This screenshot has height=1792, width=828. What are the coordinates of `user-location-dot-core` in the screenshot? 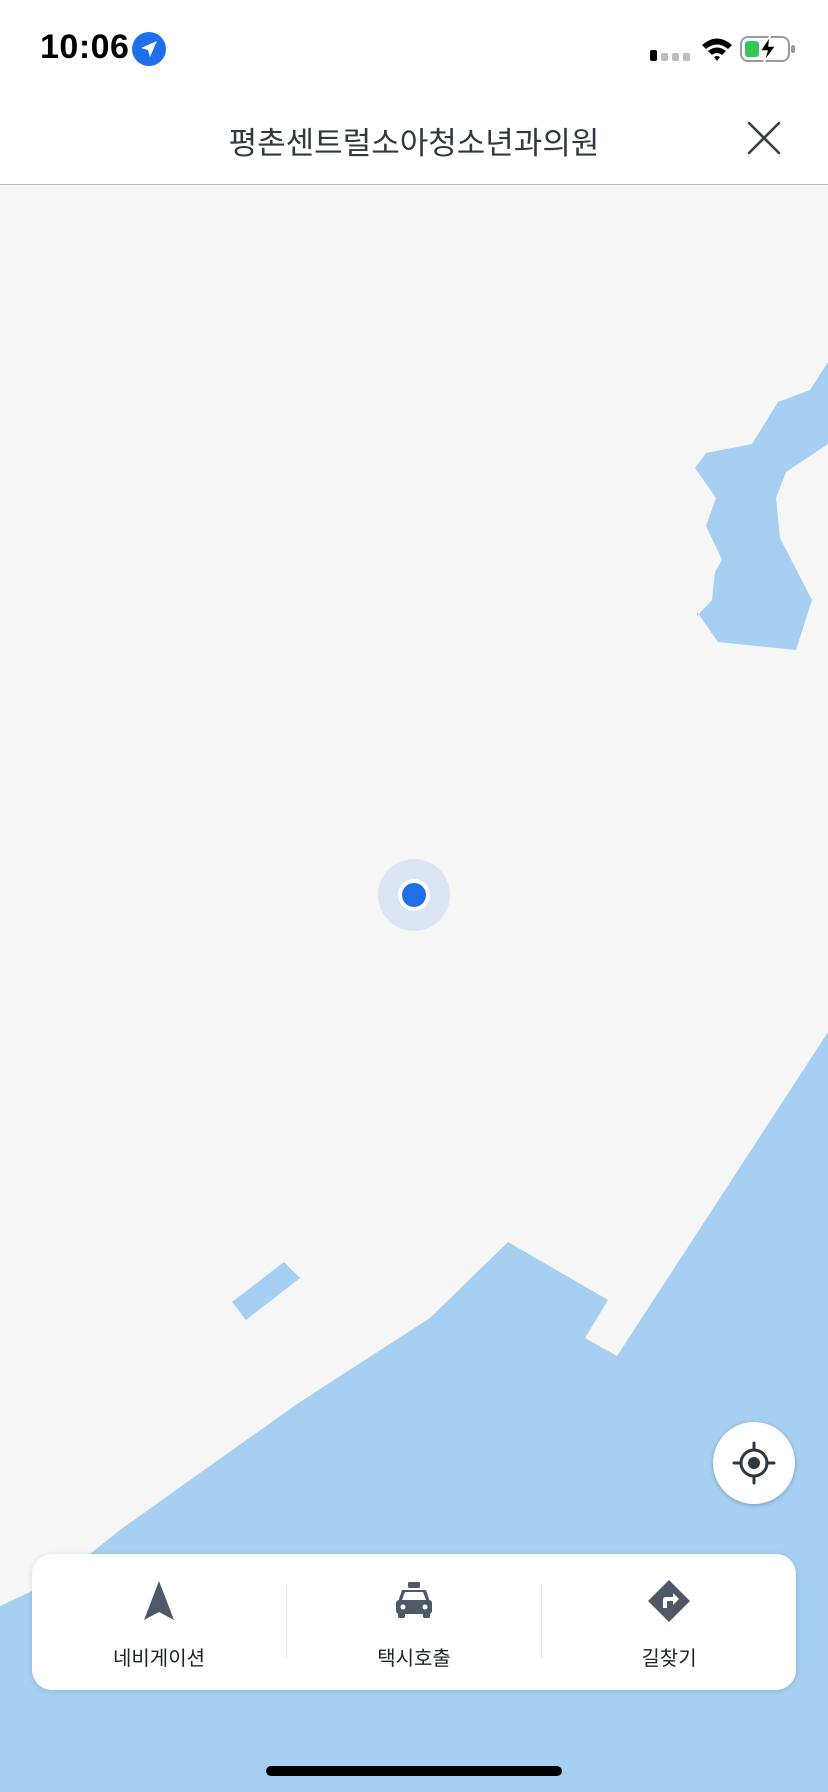 It's located at (414, 895).